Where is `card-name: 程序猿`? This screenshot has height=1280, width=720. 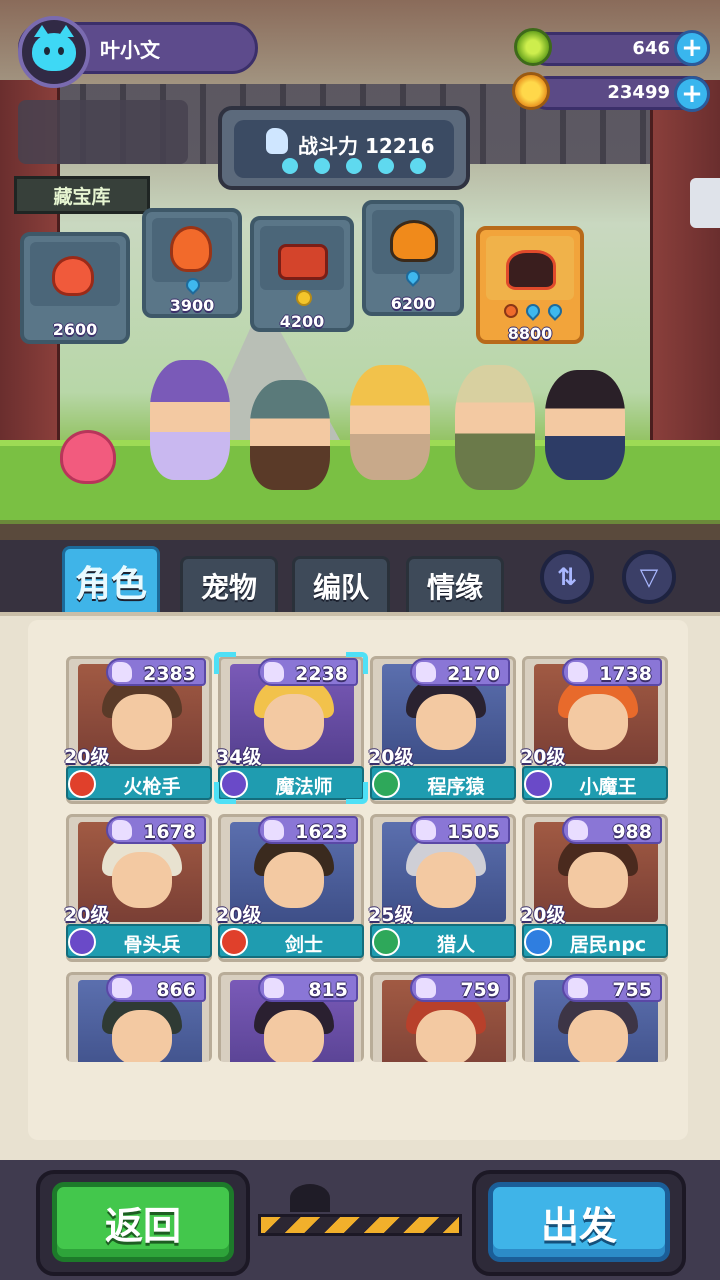
card-name: 程序猿 is located at coordinates (456, 787).